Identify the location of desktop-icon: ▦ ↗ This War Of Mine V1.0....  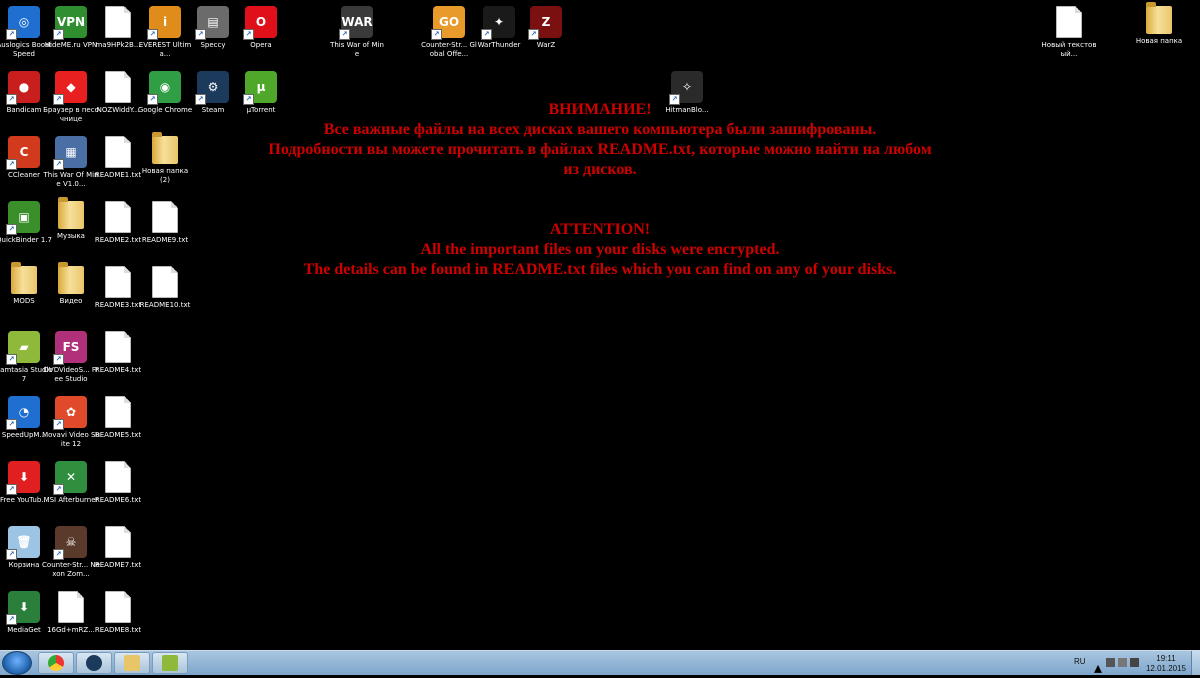
(71, 163).